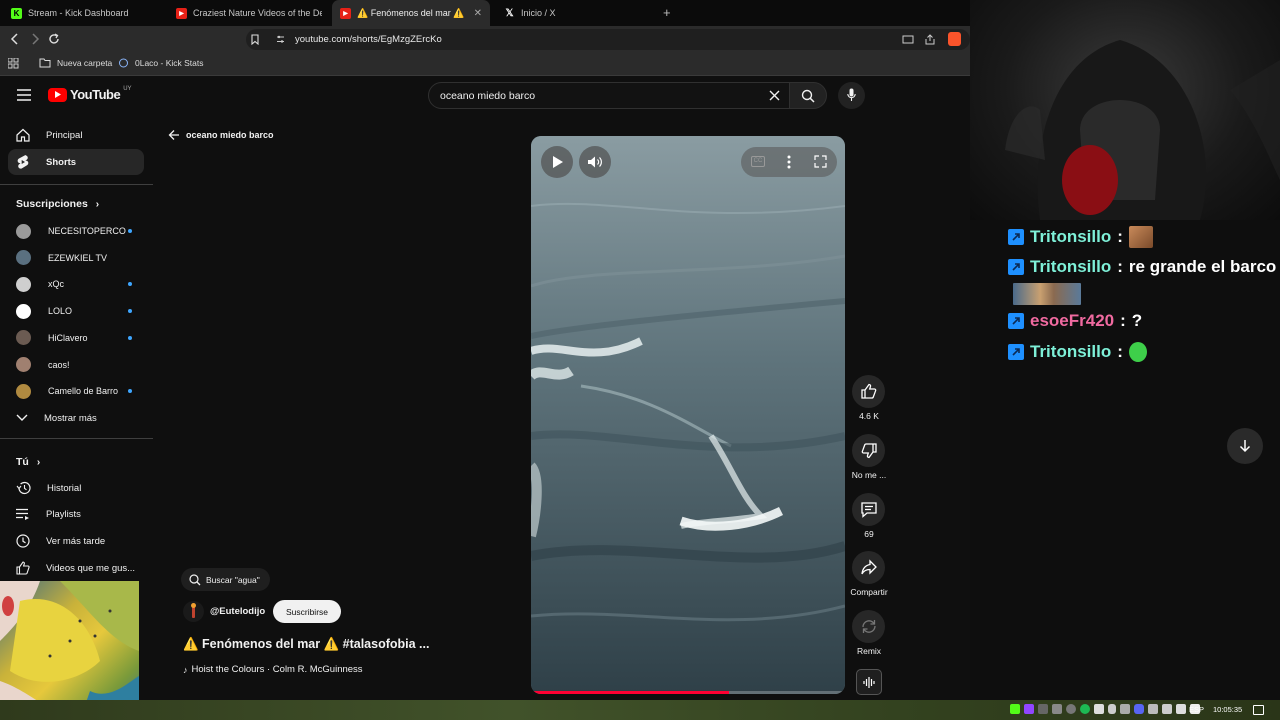 Image resolution: width=1280 pixels, height=720 pixels. Describe the element at coordinates (230, 135) in the screenshot. I see `back-label: oceano miedo barco` at that location.